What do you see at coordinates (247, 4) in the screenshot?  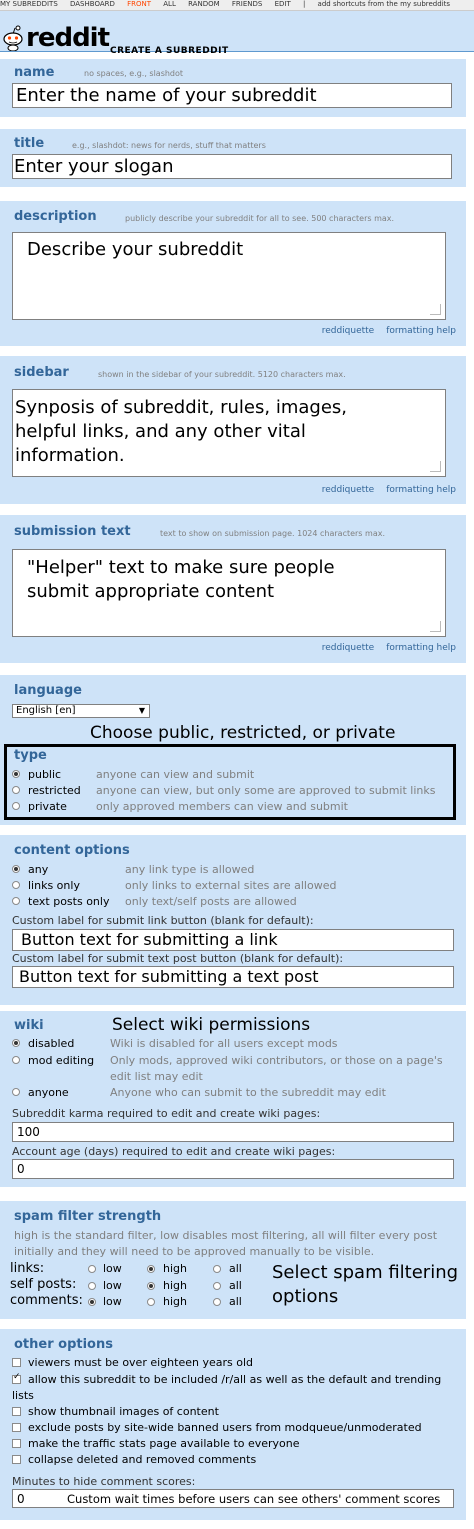 I see `nav-friends: FRIENDS` at bounding box center [247, 4].